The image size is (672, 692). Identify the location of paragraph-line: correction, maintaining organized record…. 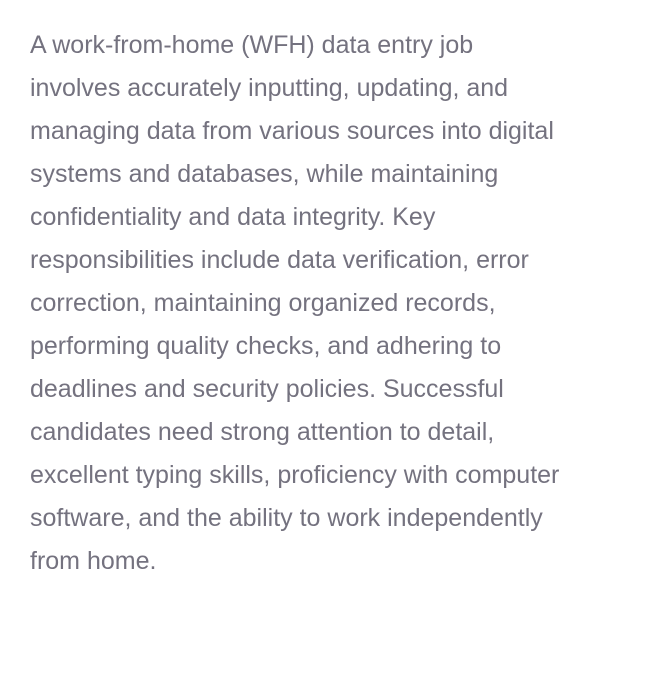
(263, 303).